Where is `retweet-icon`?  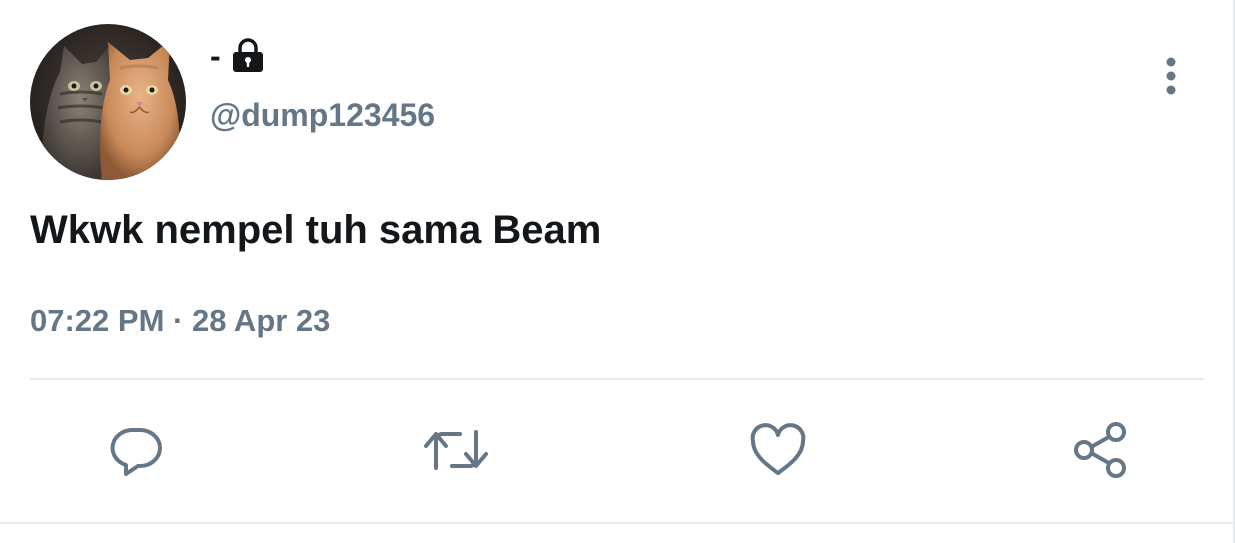
retweet-icon is located at coordinates (456, 450).